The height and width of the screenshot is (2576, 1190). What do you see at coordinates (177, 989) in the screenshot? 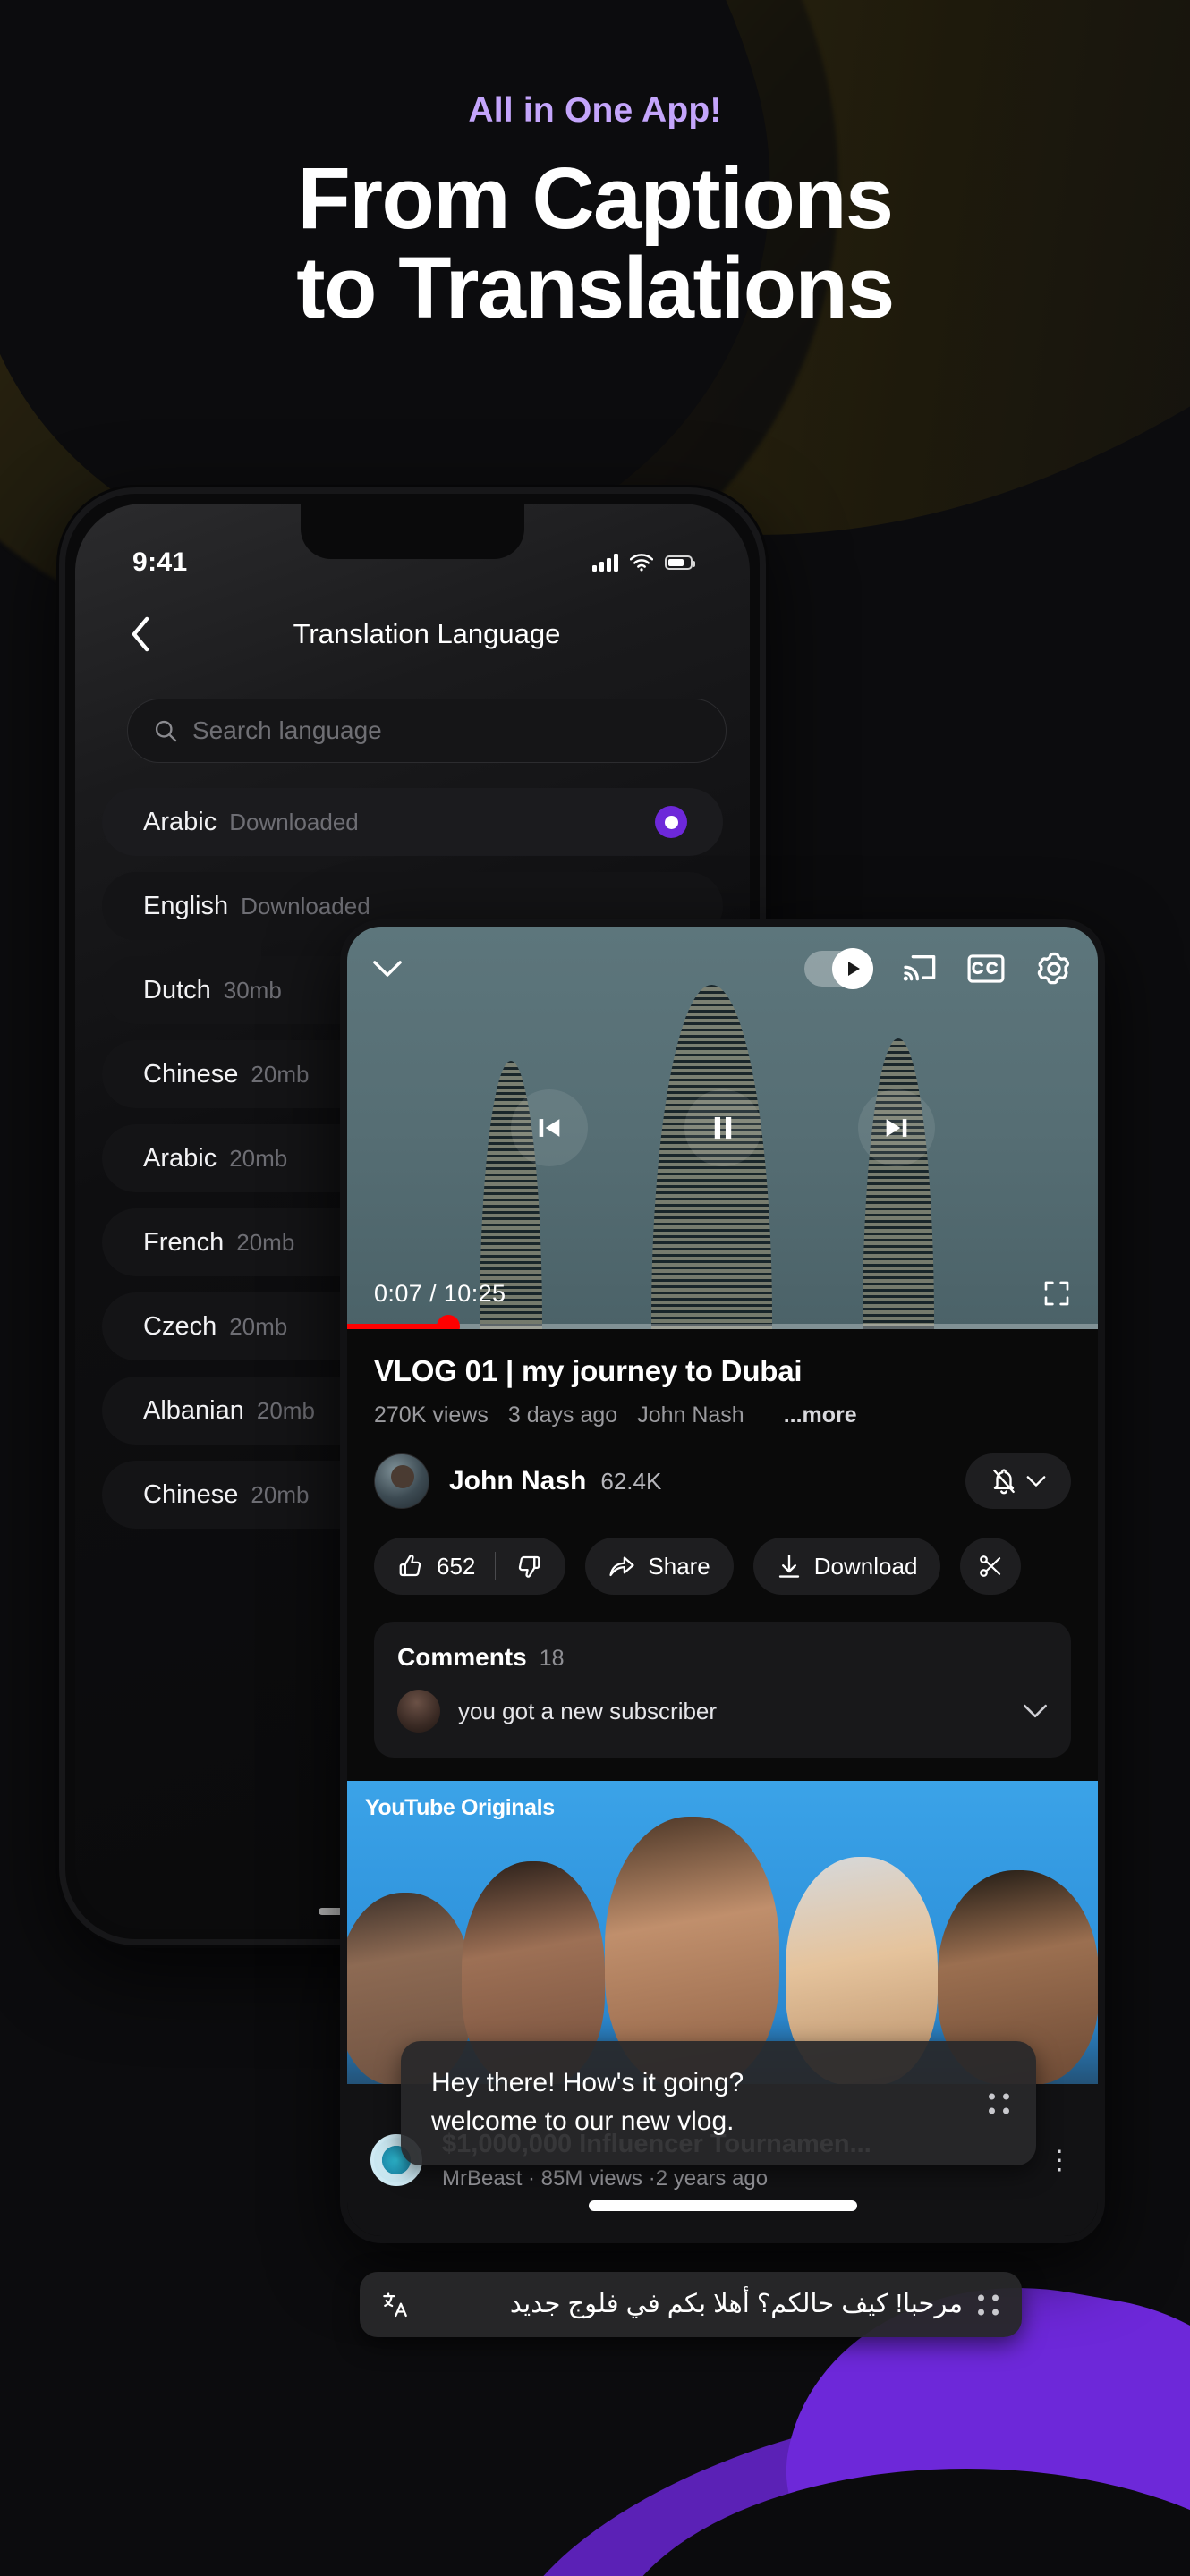
I see `language-name: Dutch` at bounding box center [177, 989].